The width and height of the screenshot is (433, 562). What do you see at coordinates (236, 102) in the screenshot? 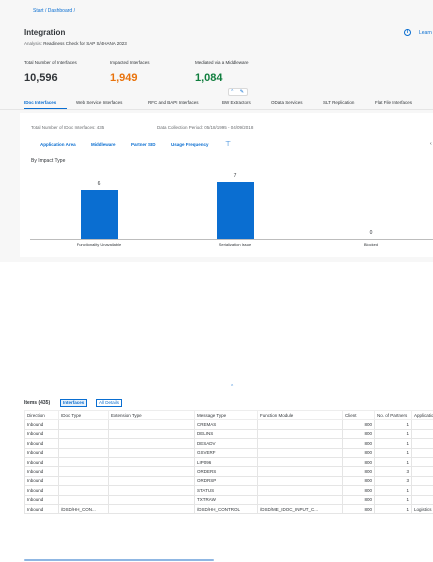
I see `tab-bw-extractors: BW Extractors` at bounding box center [236, 102].